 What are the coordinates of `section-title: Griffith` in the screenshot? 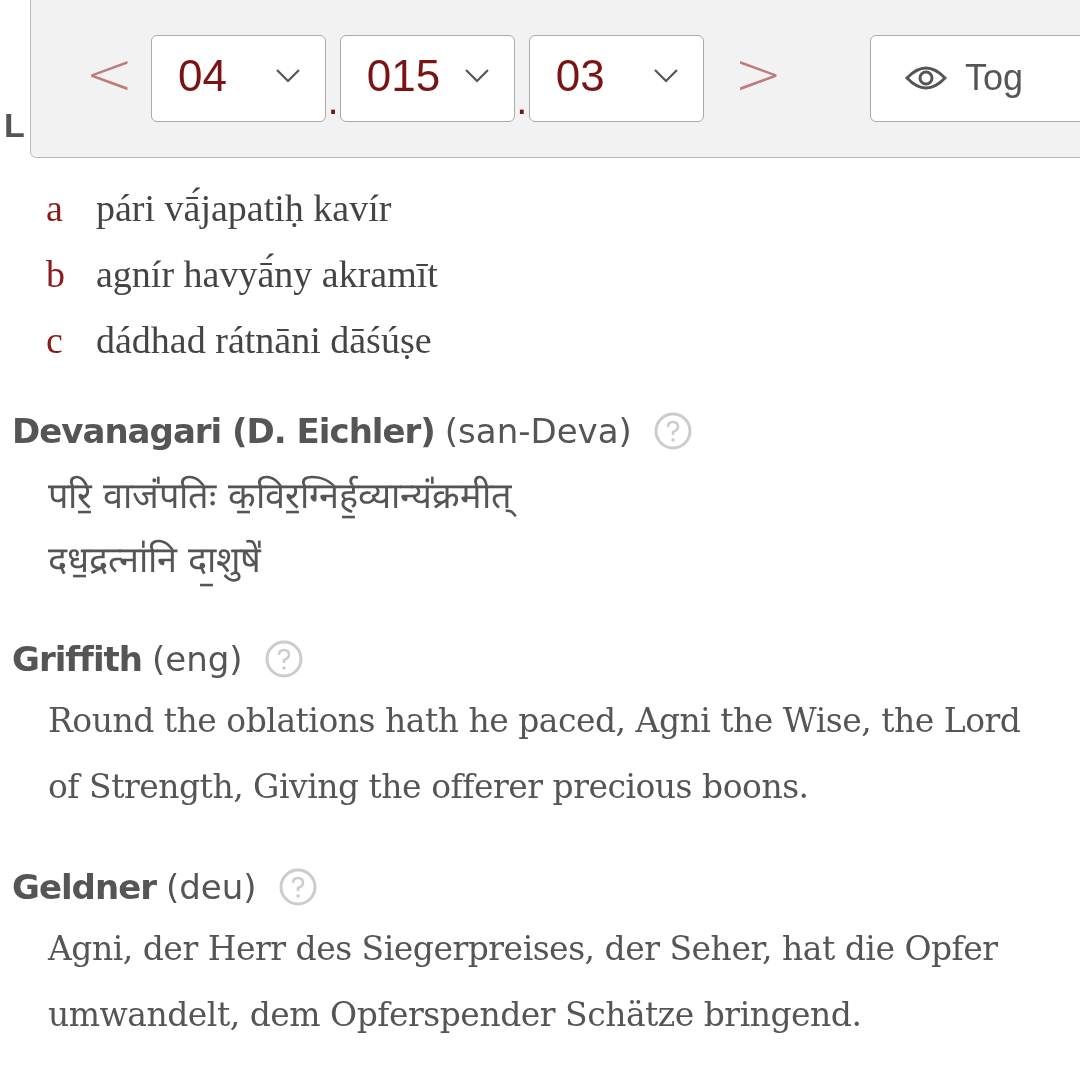 It's located at (77, 659).